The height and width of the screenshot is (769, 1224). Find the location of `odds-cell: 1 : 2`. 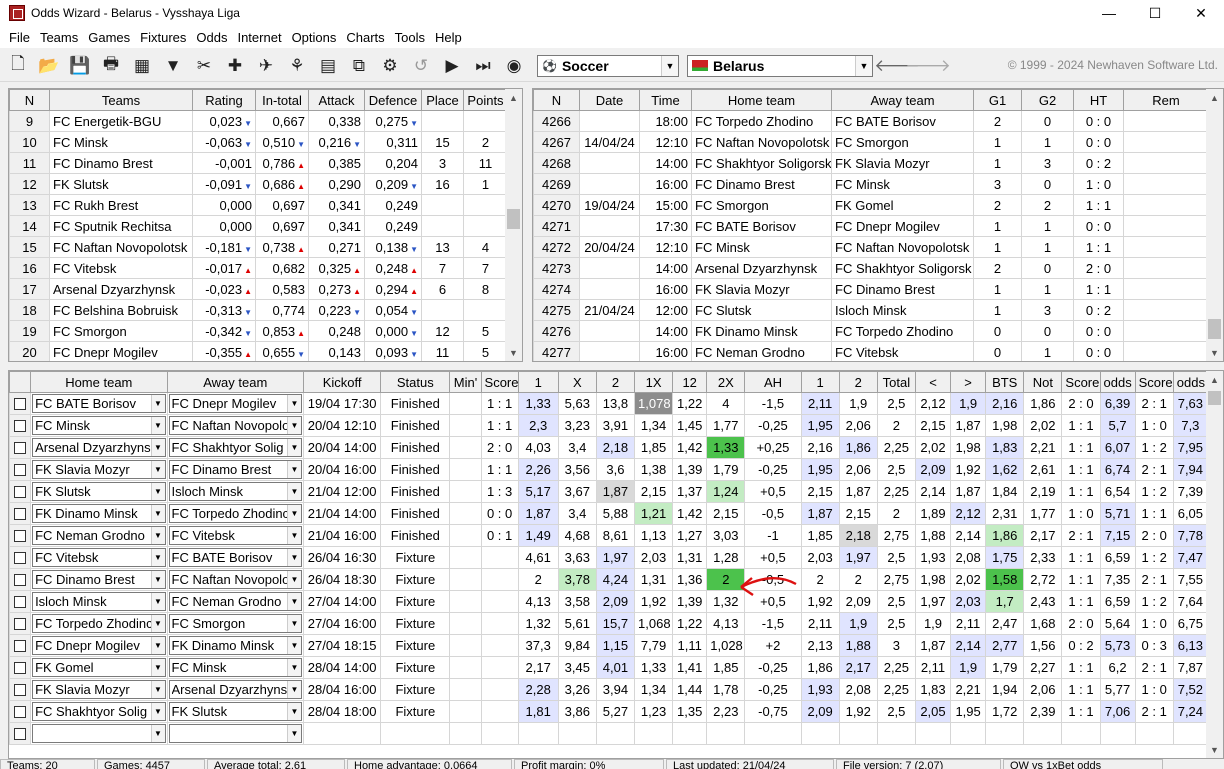

odds-cell: 1 : 2 is located at coordinates (1154, 491).